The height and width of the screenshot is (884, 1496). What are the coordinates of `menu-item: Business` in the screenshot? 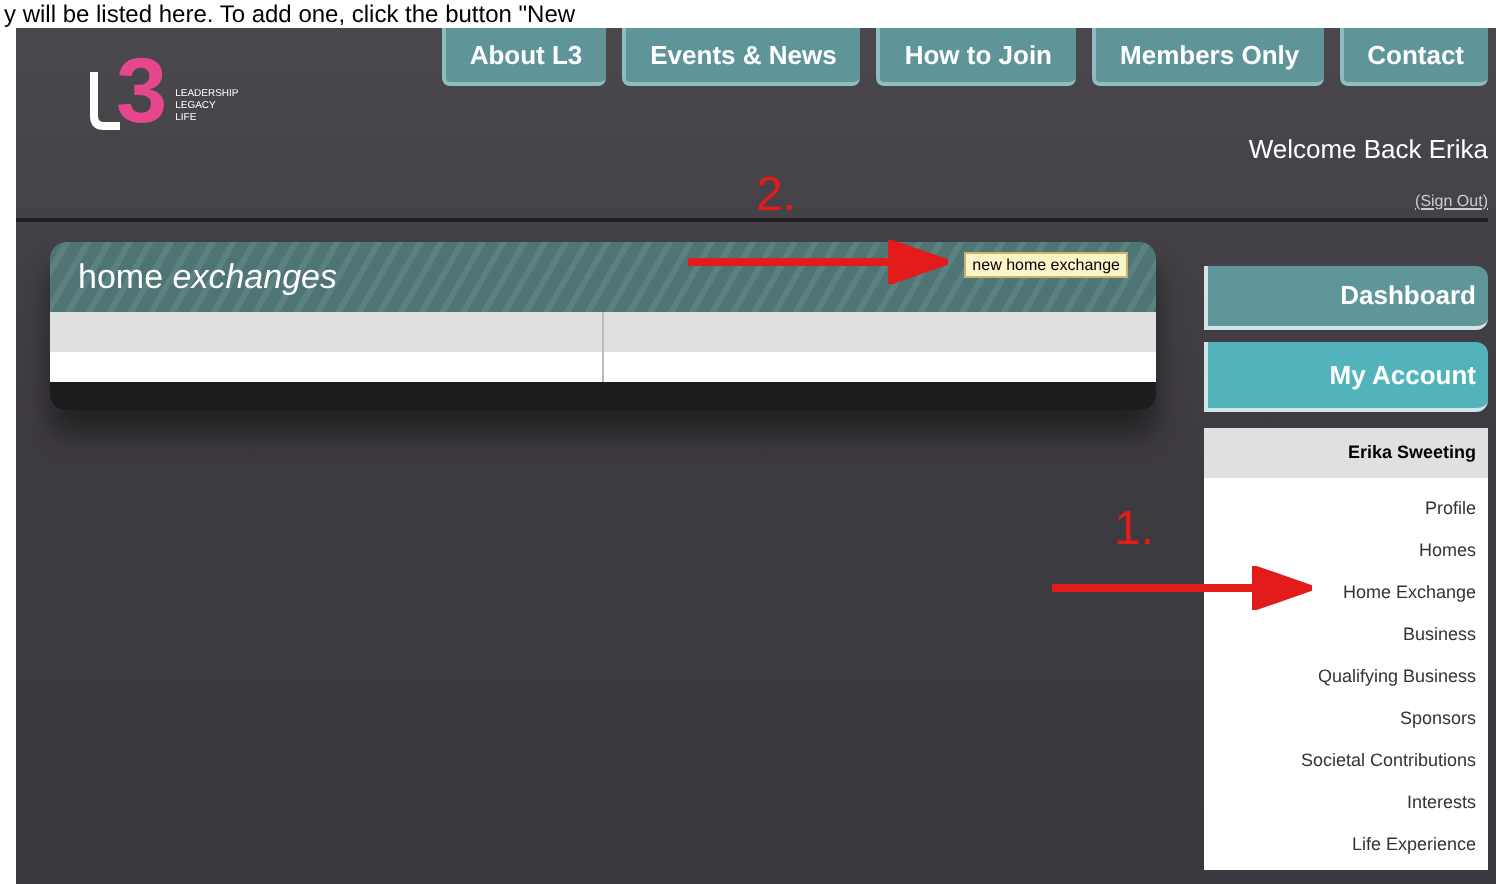 It's located at (1439, 634).